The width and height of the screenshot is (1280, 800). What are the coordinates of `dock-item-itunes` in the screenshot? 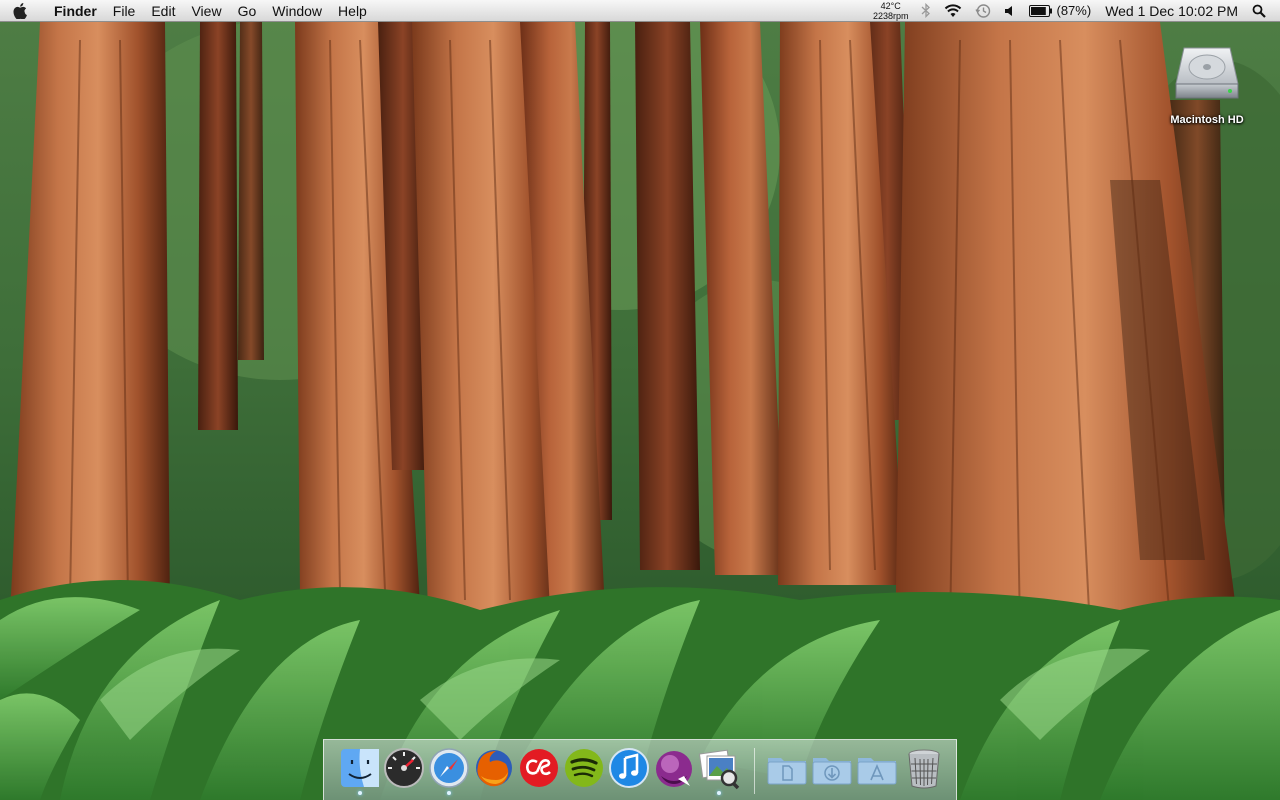 It's located at (629, 768).